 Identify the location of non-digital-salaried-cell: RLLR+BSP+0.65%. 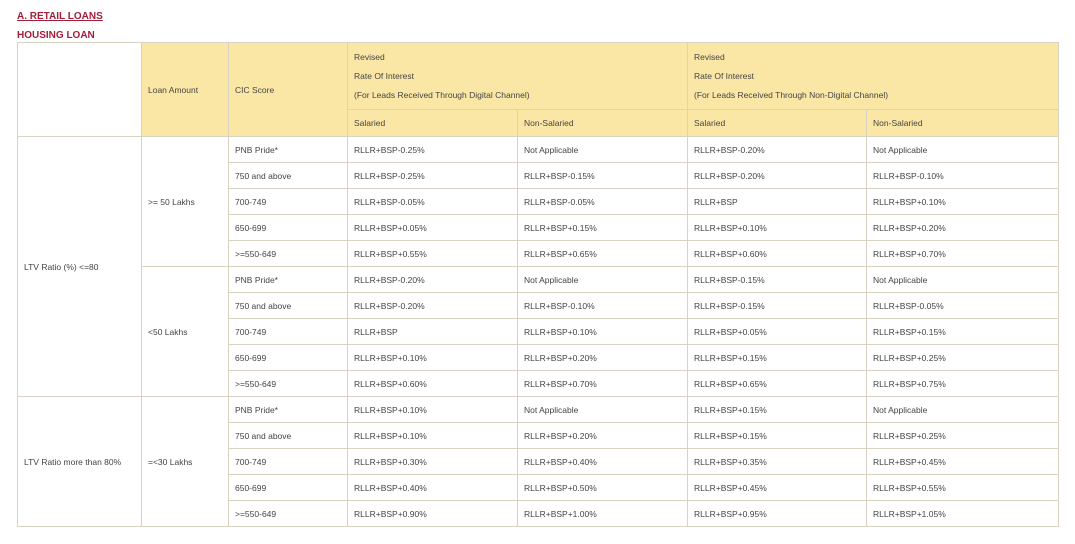
(777, 383).